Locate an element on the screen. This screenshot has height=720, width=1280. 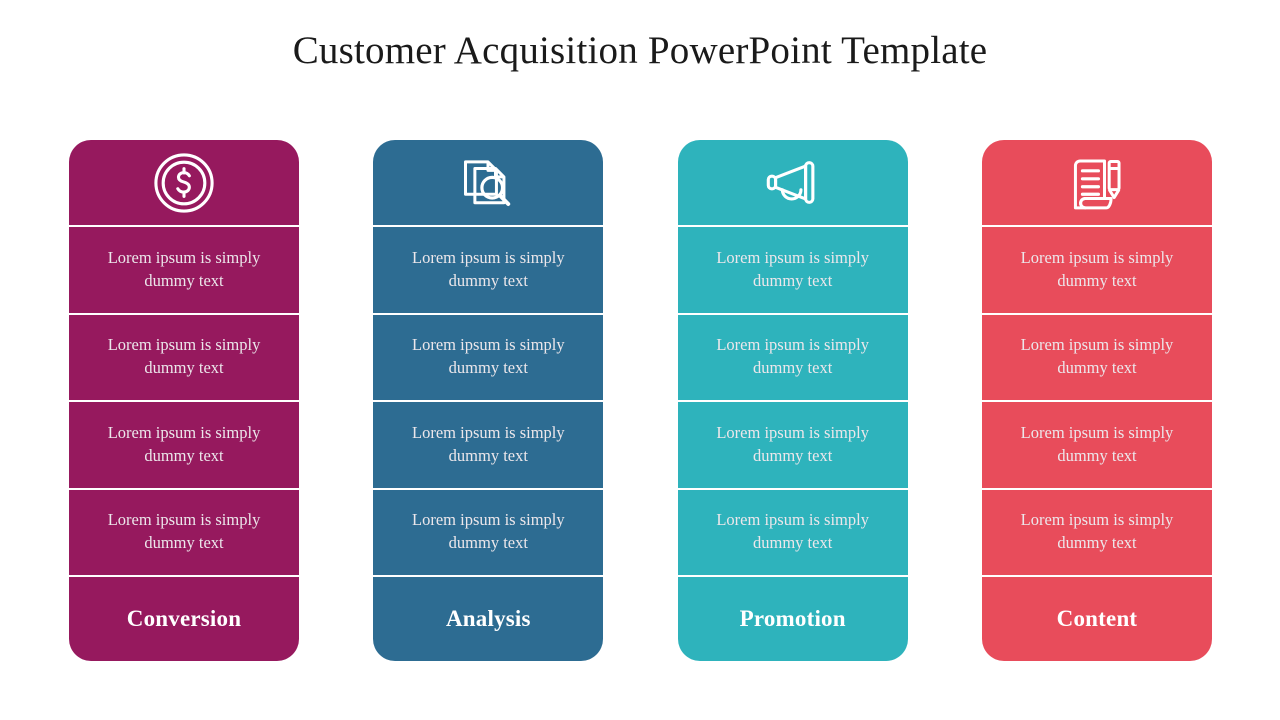
card-footer-content: Content is located at coordinates (1097, 619).